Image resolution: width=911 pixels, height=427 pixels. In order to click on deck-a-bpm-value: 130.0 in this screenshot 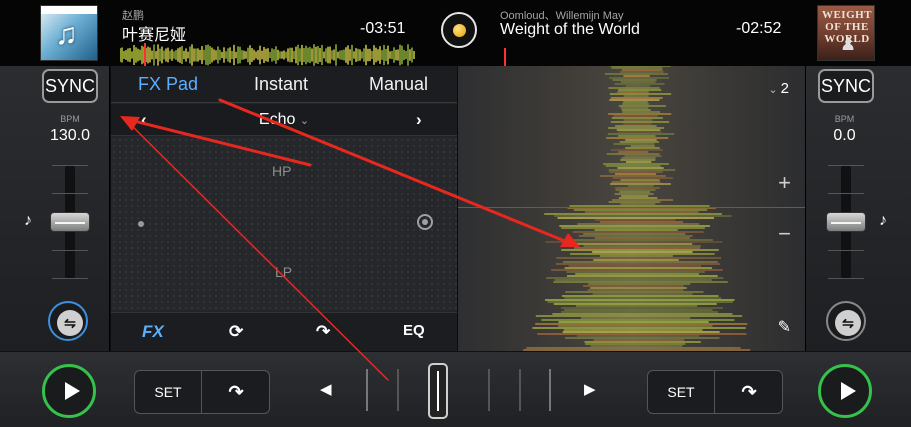, I will do `click(70, 135)`.